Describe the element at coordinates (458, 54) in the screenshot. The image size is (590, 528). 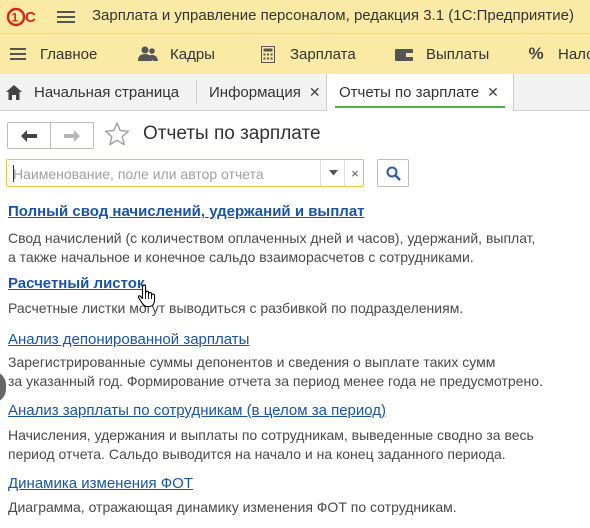
I see `section-label: Выплаты` at that location.